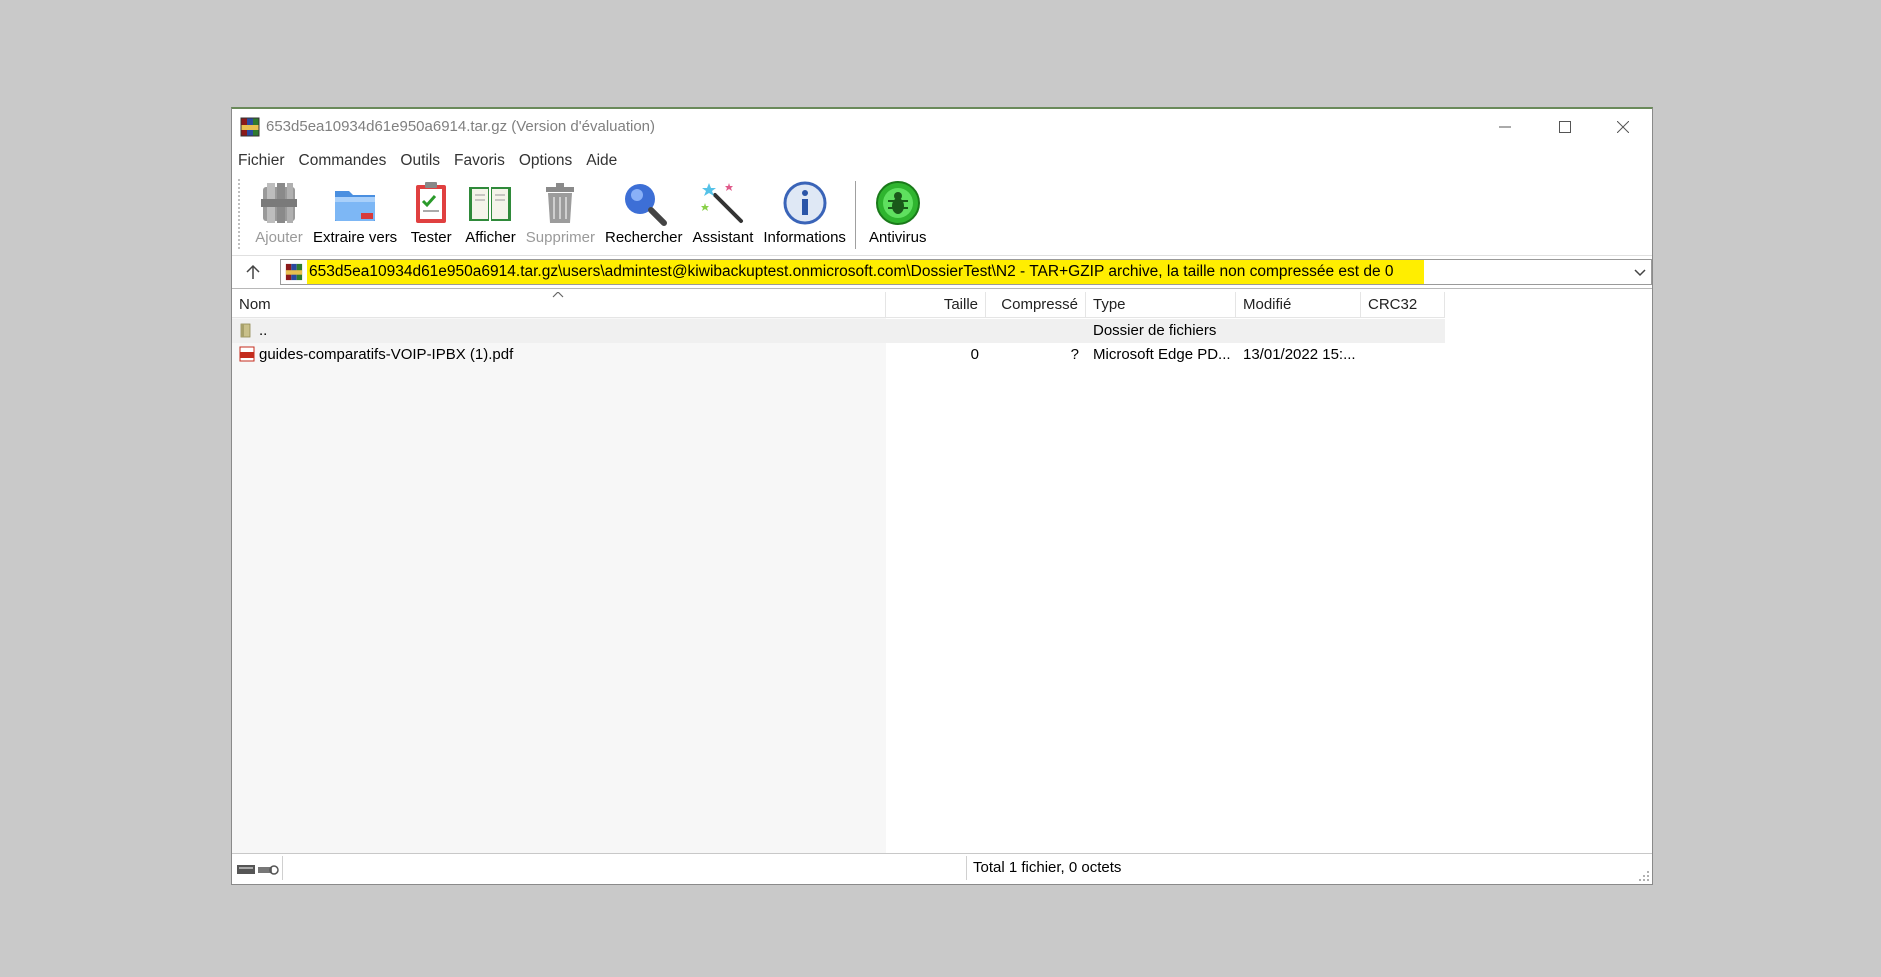 The image size is (1881, 977). I want to click on column-header-crc: CRC32, so click(1403, 305).